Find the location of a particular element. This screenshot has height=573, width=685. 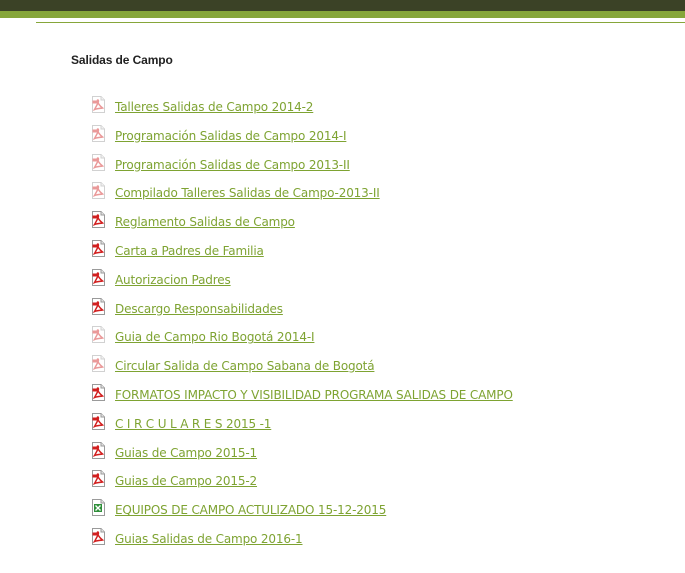

document-link: EQUIPOS DE CAMPO ACTULIZADO 15-12-2015 is located at coordinates (250, 510).